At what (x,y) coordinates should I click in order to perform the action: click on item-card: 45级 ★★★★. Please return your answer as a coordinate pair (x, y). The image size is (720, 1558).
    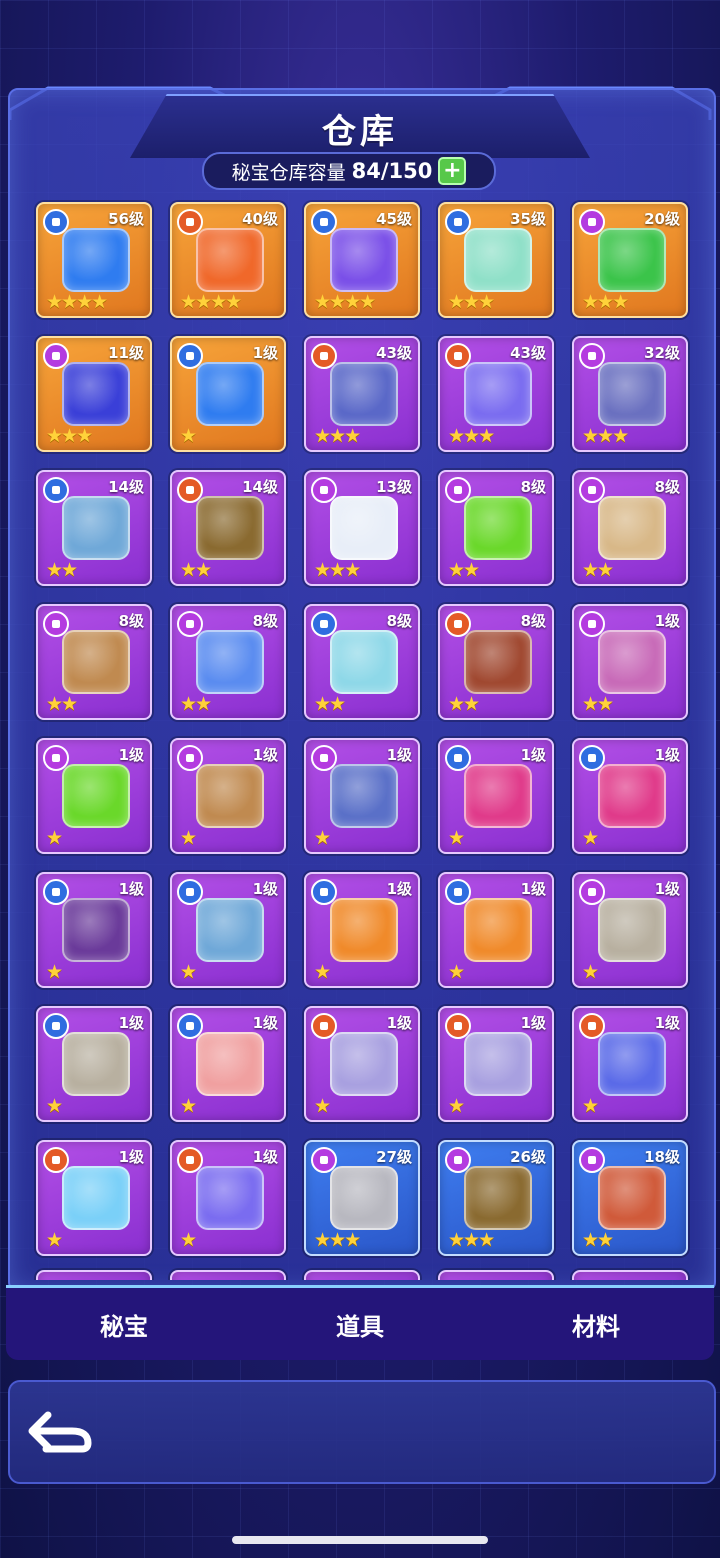
    Looking at the image, I should click on (362, 260).